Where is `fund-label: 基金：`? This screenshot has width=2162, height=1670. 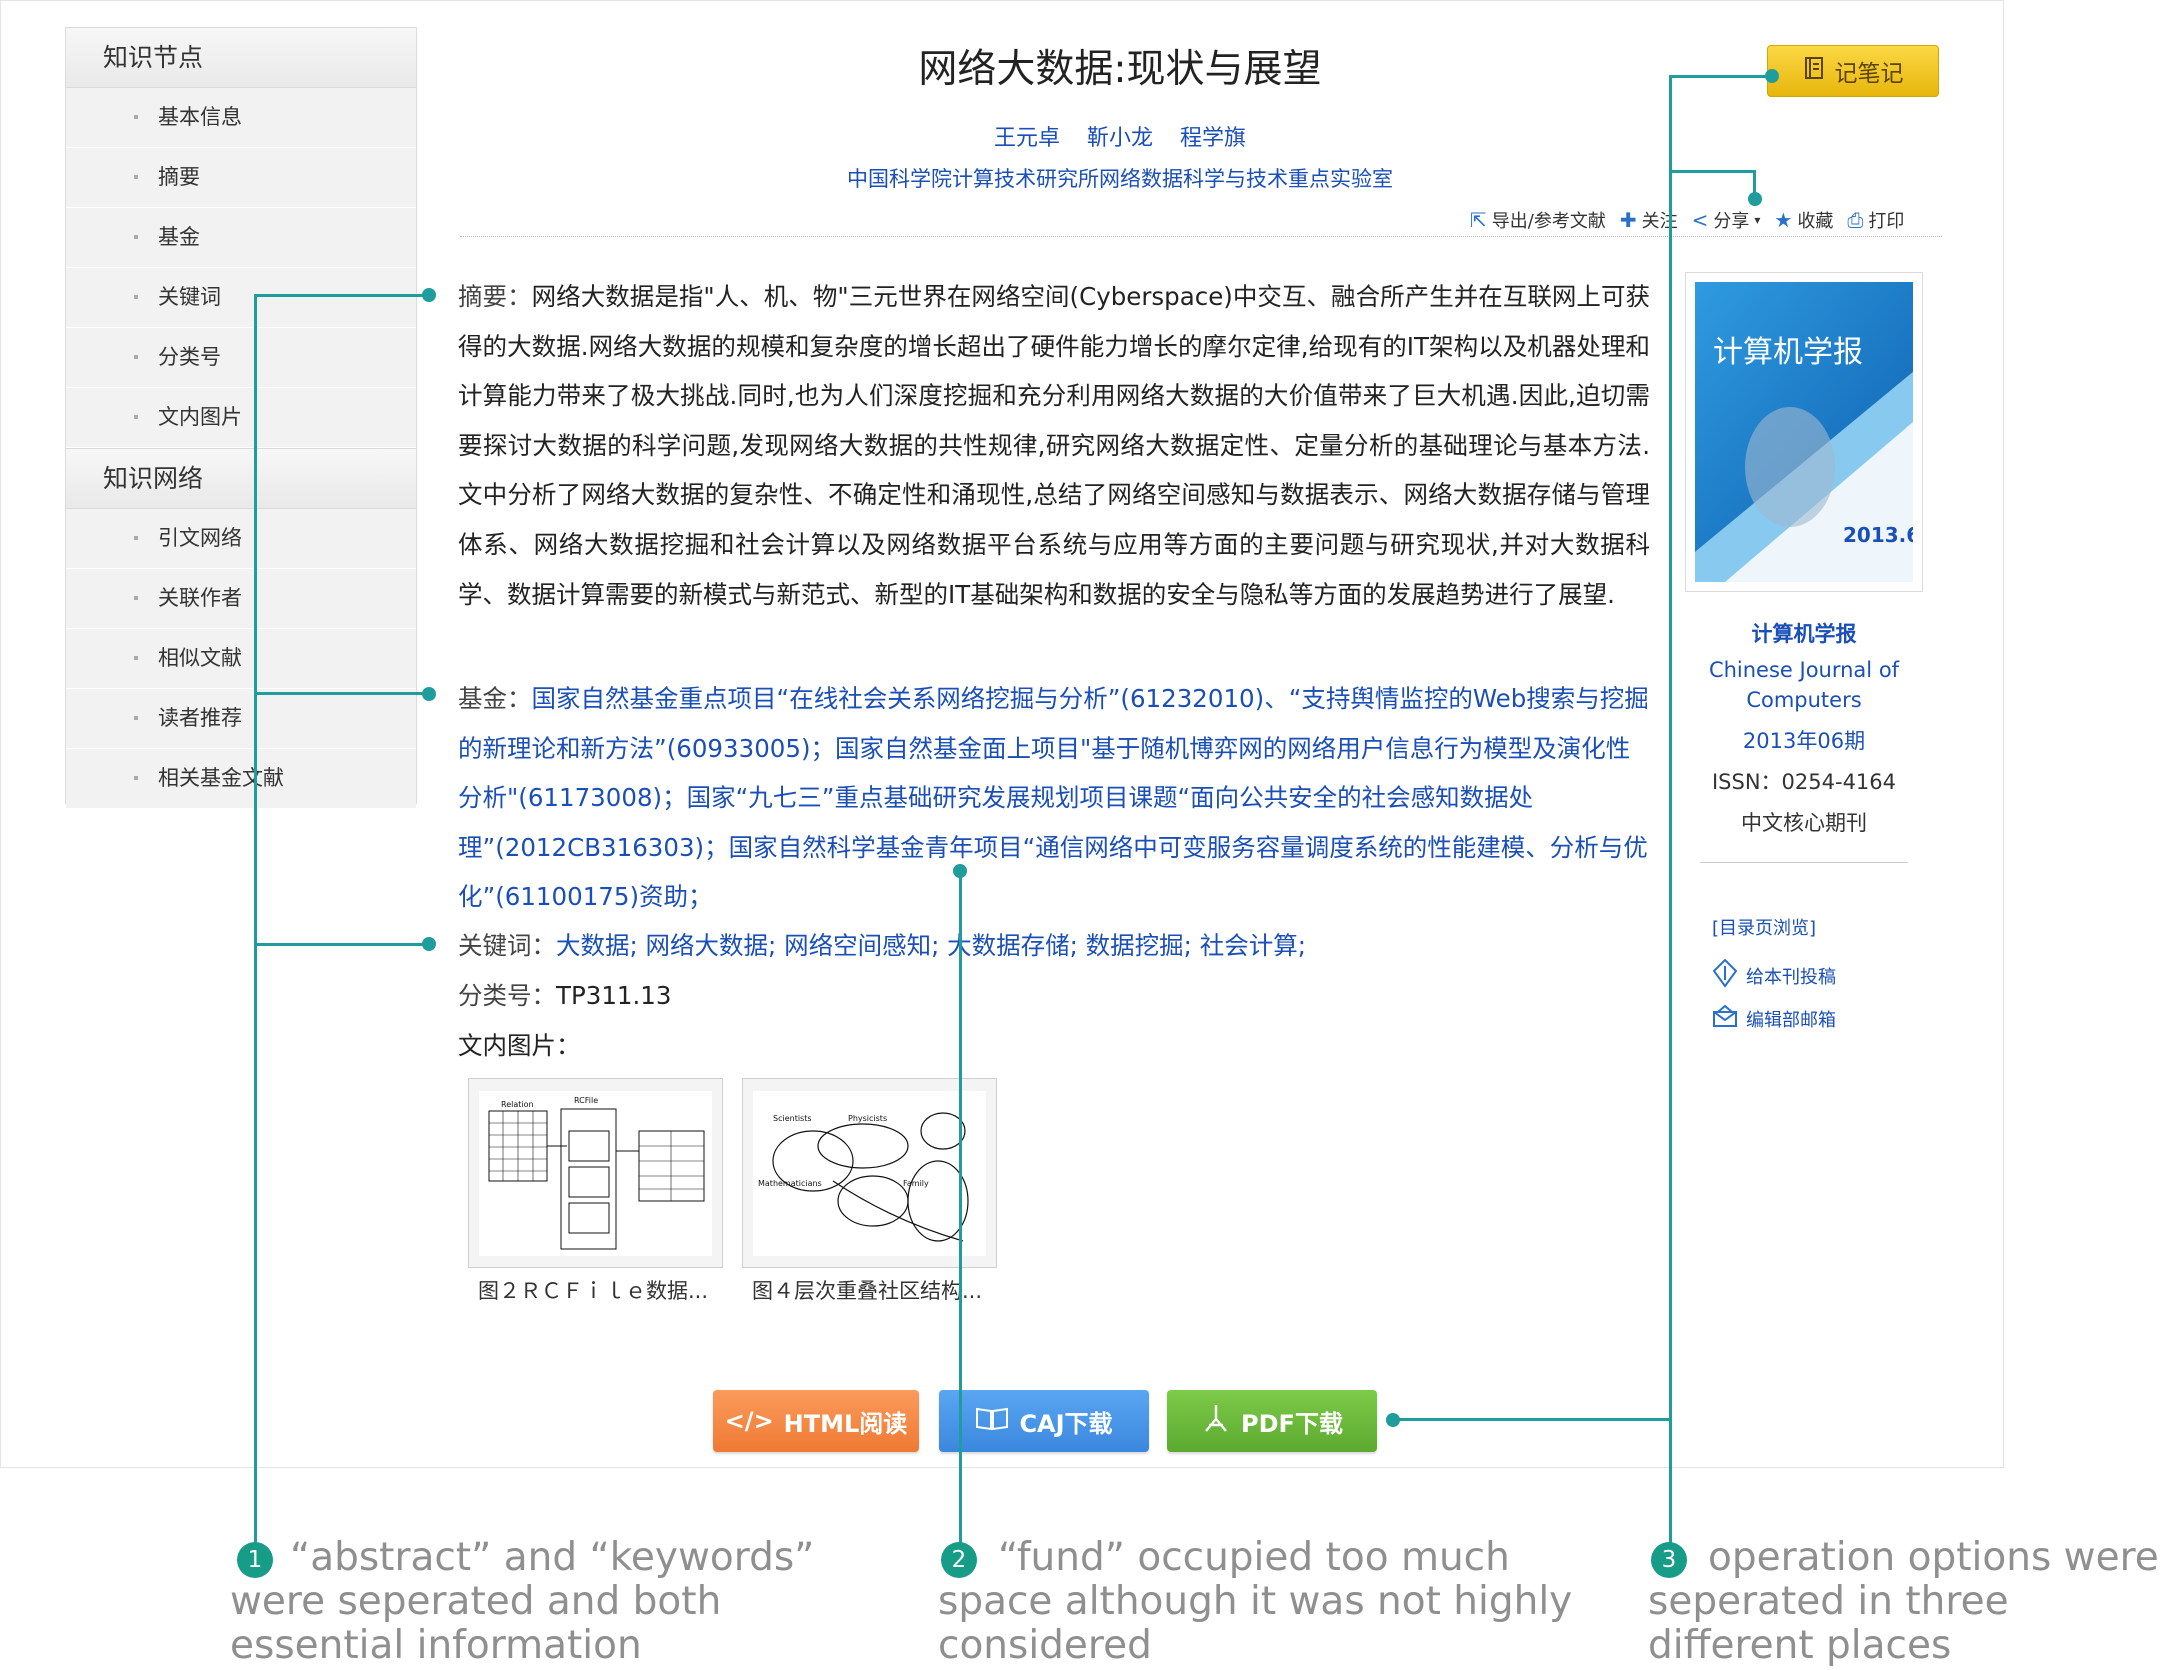 fund-label: 基金： is located at coordinates (495, 698).